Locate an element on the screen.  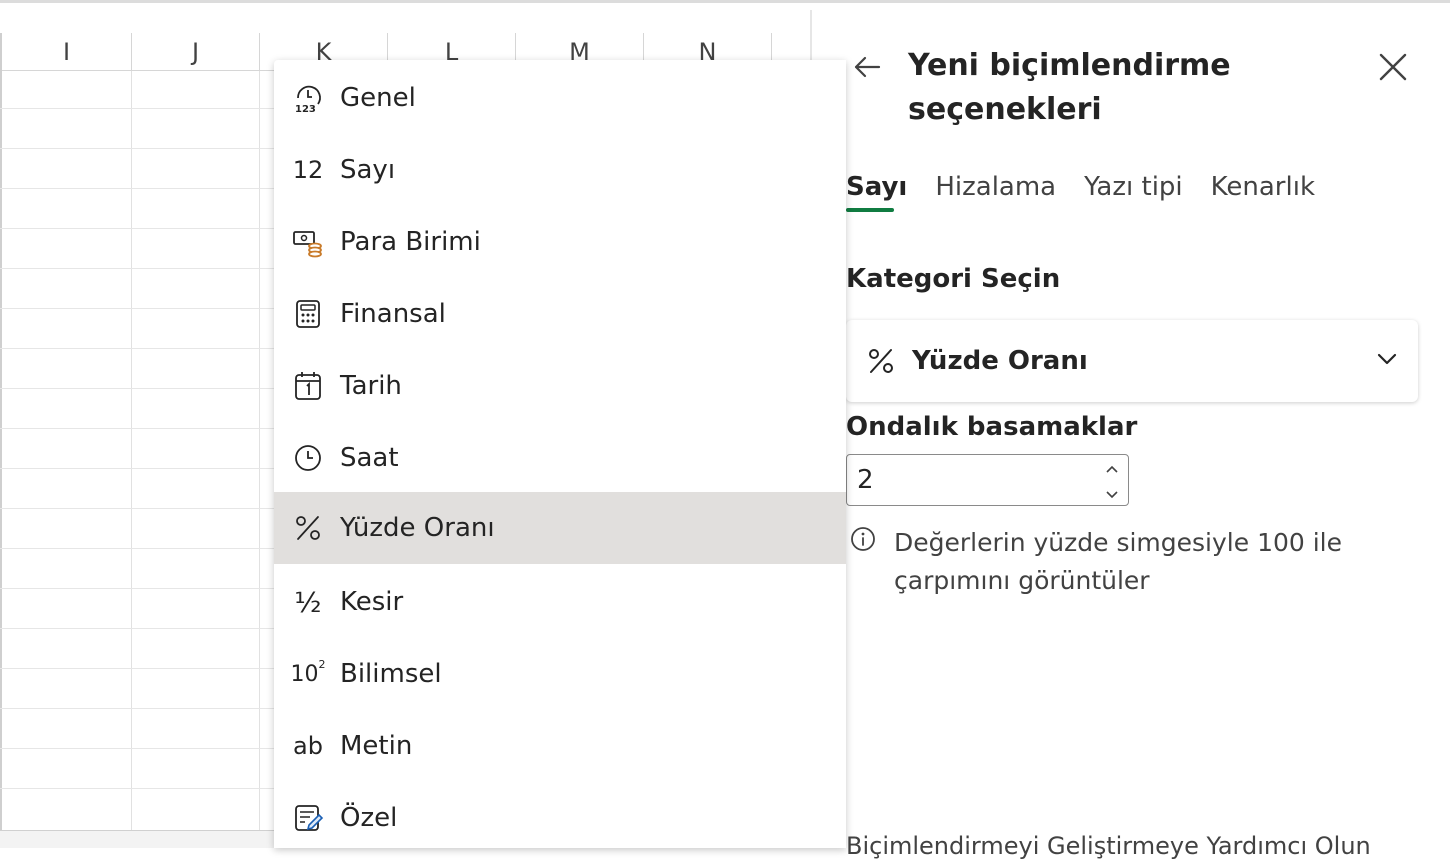
back-button is located at coordinates (867, 67).